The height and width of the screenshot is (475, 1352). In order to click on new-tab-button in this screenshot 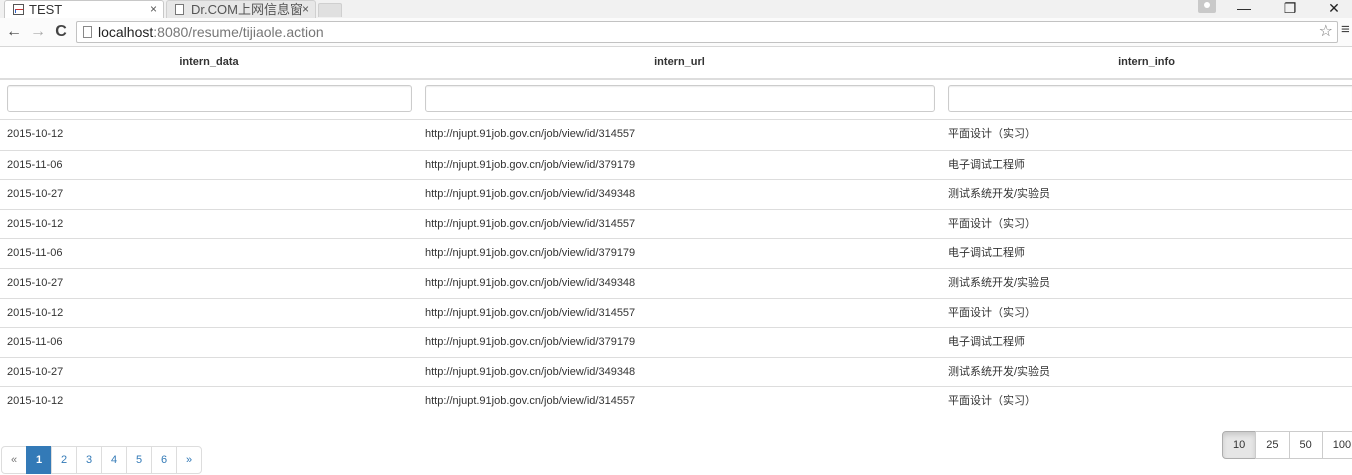, I will do `click(330, 10)`.